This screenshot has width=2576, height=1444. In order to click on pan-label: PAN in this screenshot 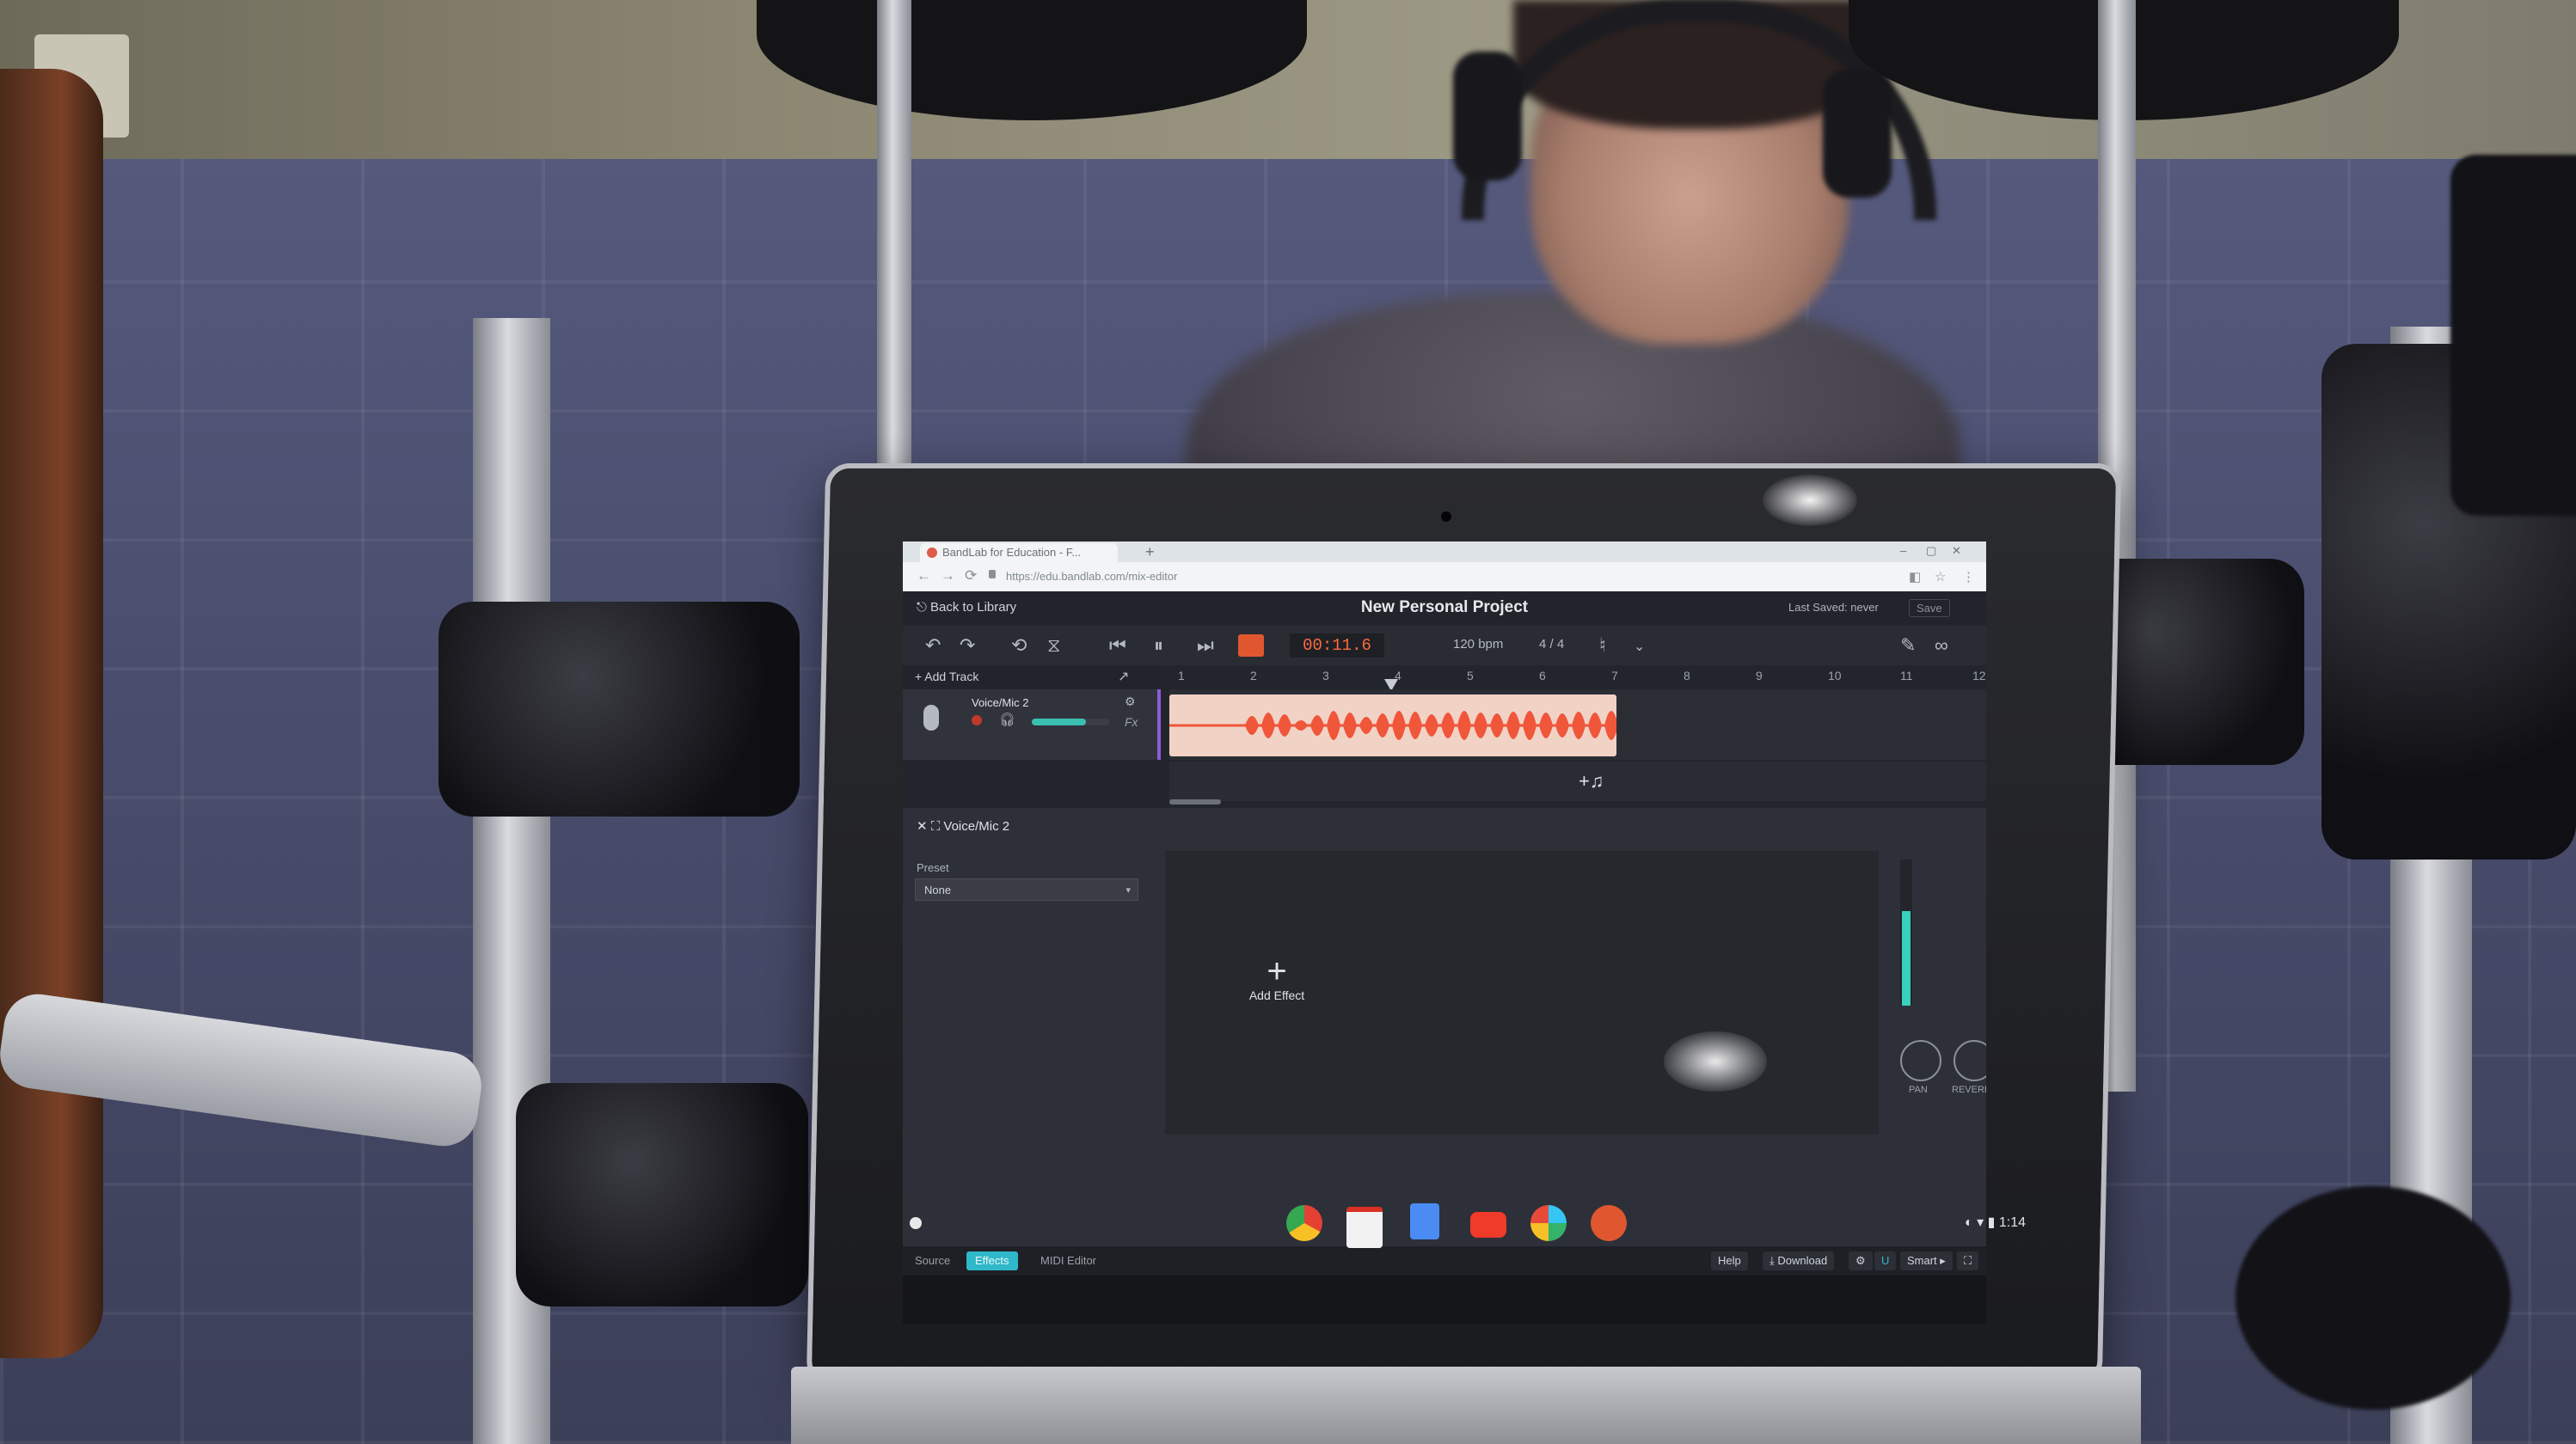, I will do `click(1919, 1090)`.